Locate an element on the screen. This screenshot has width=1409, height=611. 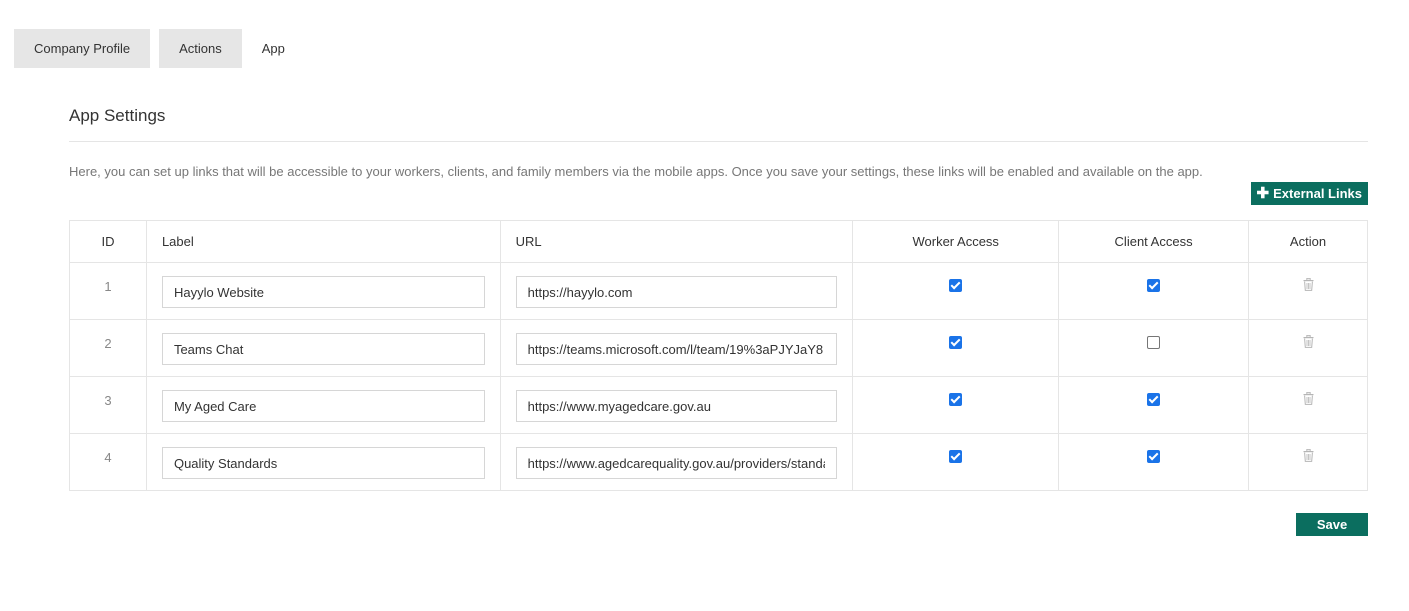
row-id: 3 is located at coordinates (108, 405).